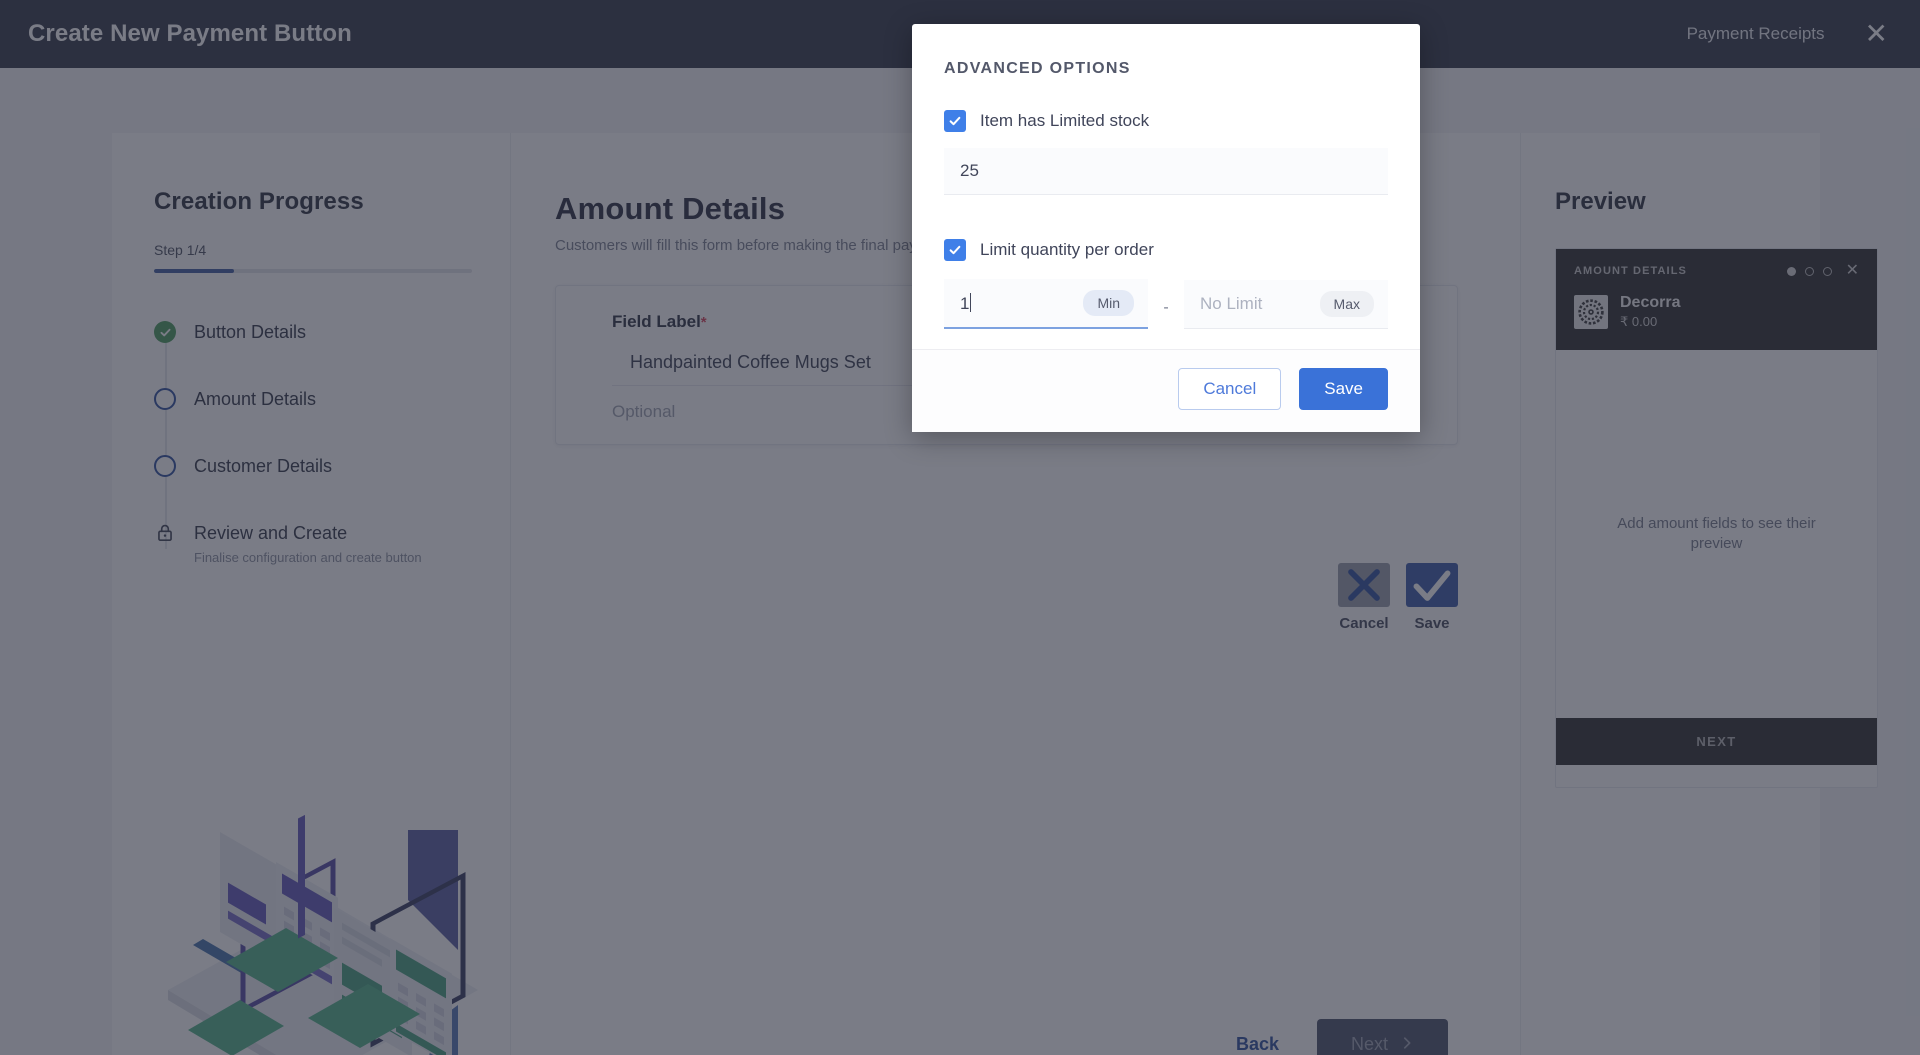 The width and height of the screenshot is (1920, 1055). I want to click on limited-stock-label: Item has Limited stock, so click(1065, 120).